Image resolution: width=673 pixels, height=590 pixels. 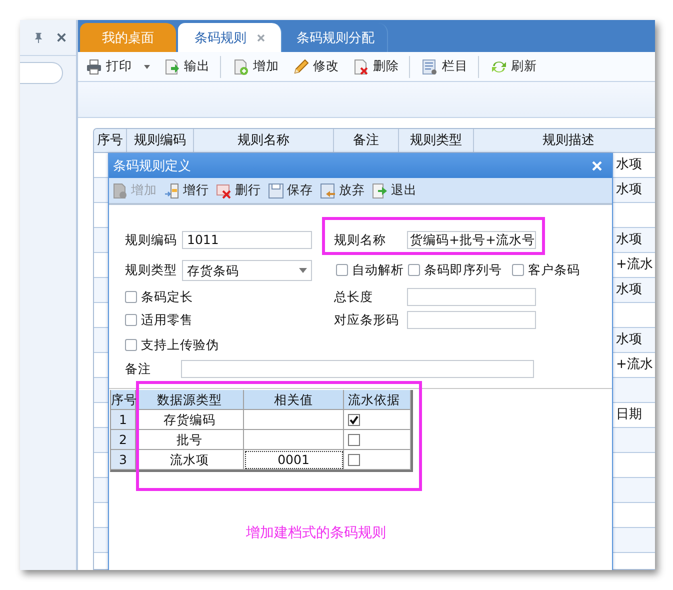 I want to click on refresh-icon, so click(x=499, y=66).